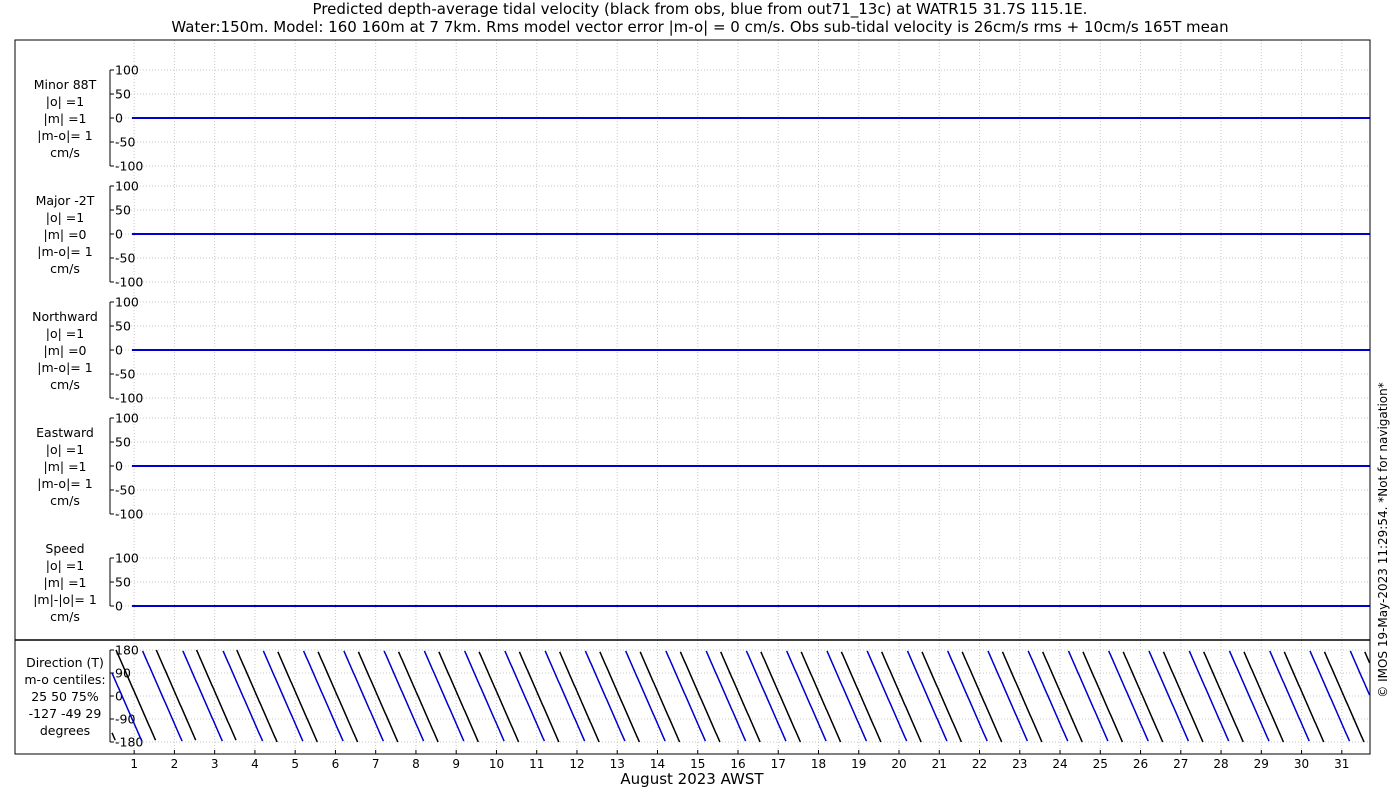 Image resolution: width=1400 pixels, height=800 pixels. Describe the element at coordinates (1140, 764) in the screenshot. I see `x-tick-label: 26` at that location.